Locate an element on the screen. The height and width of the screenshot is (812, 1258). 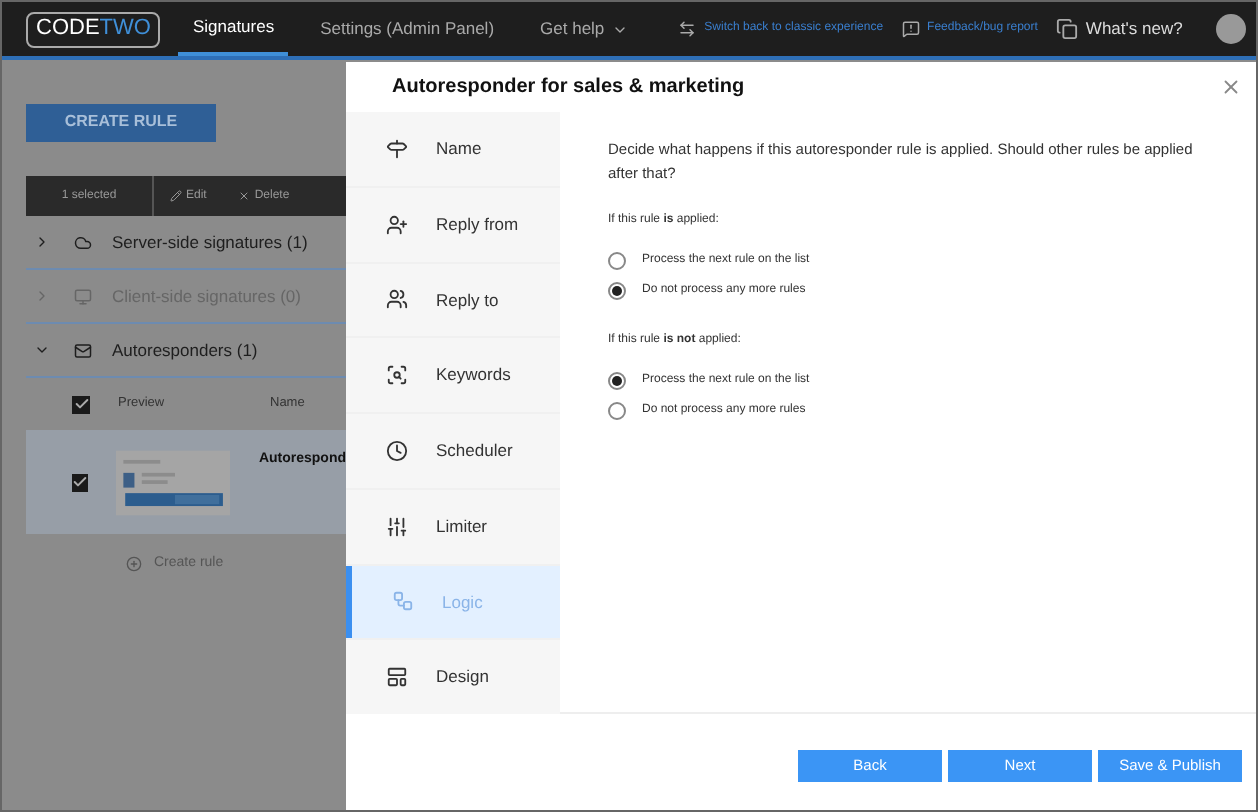
scan-icon is located at coordinates (397, 375).